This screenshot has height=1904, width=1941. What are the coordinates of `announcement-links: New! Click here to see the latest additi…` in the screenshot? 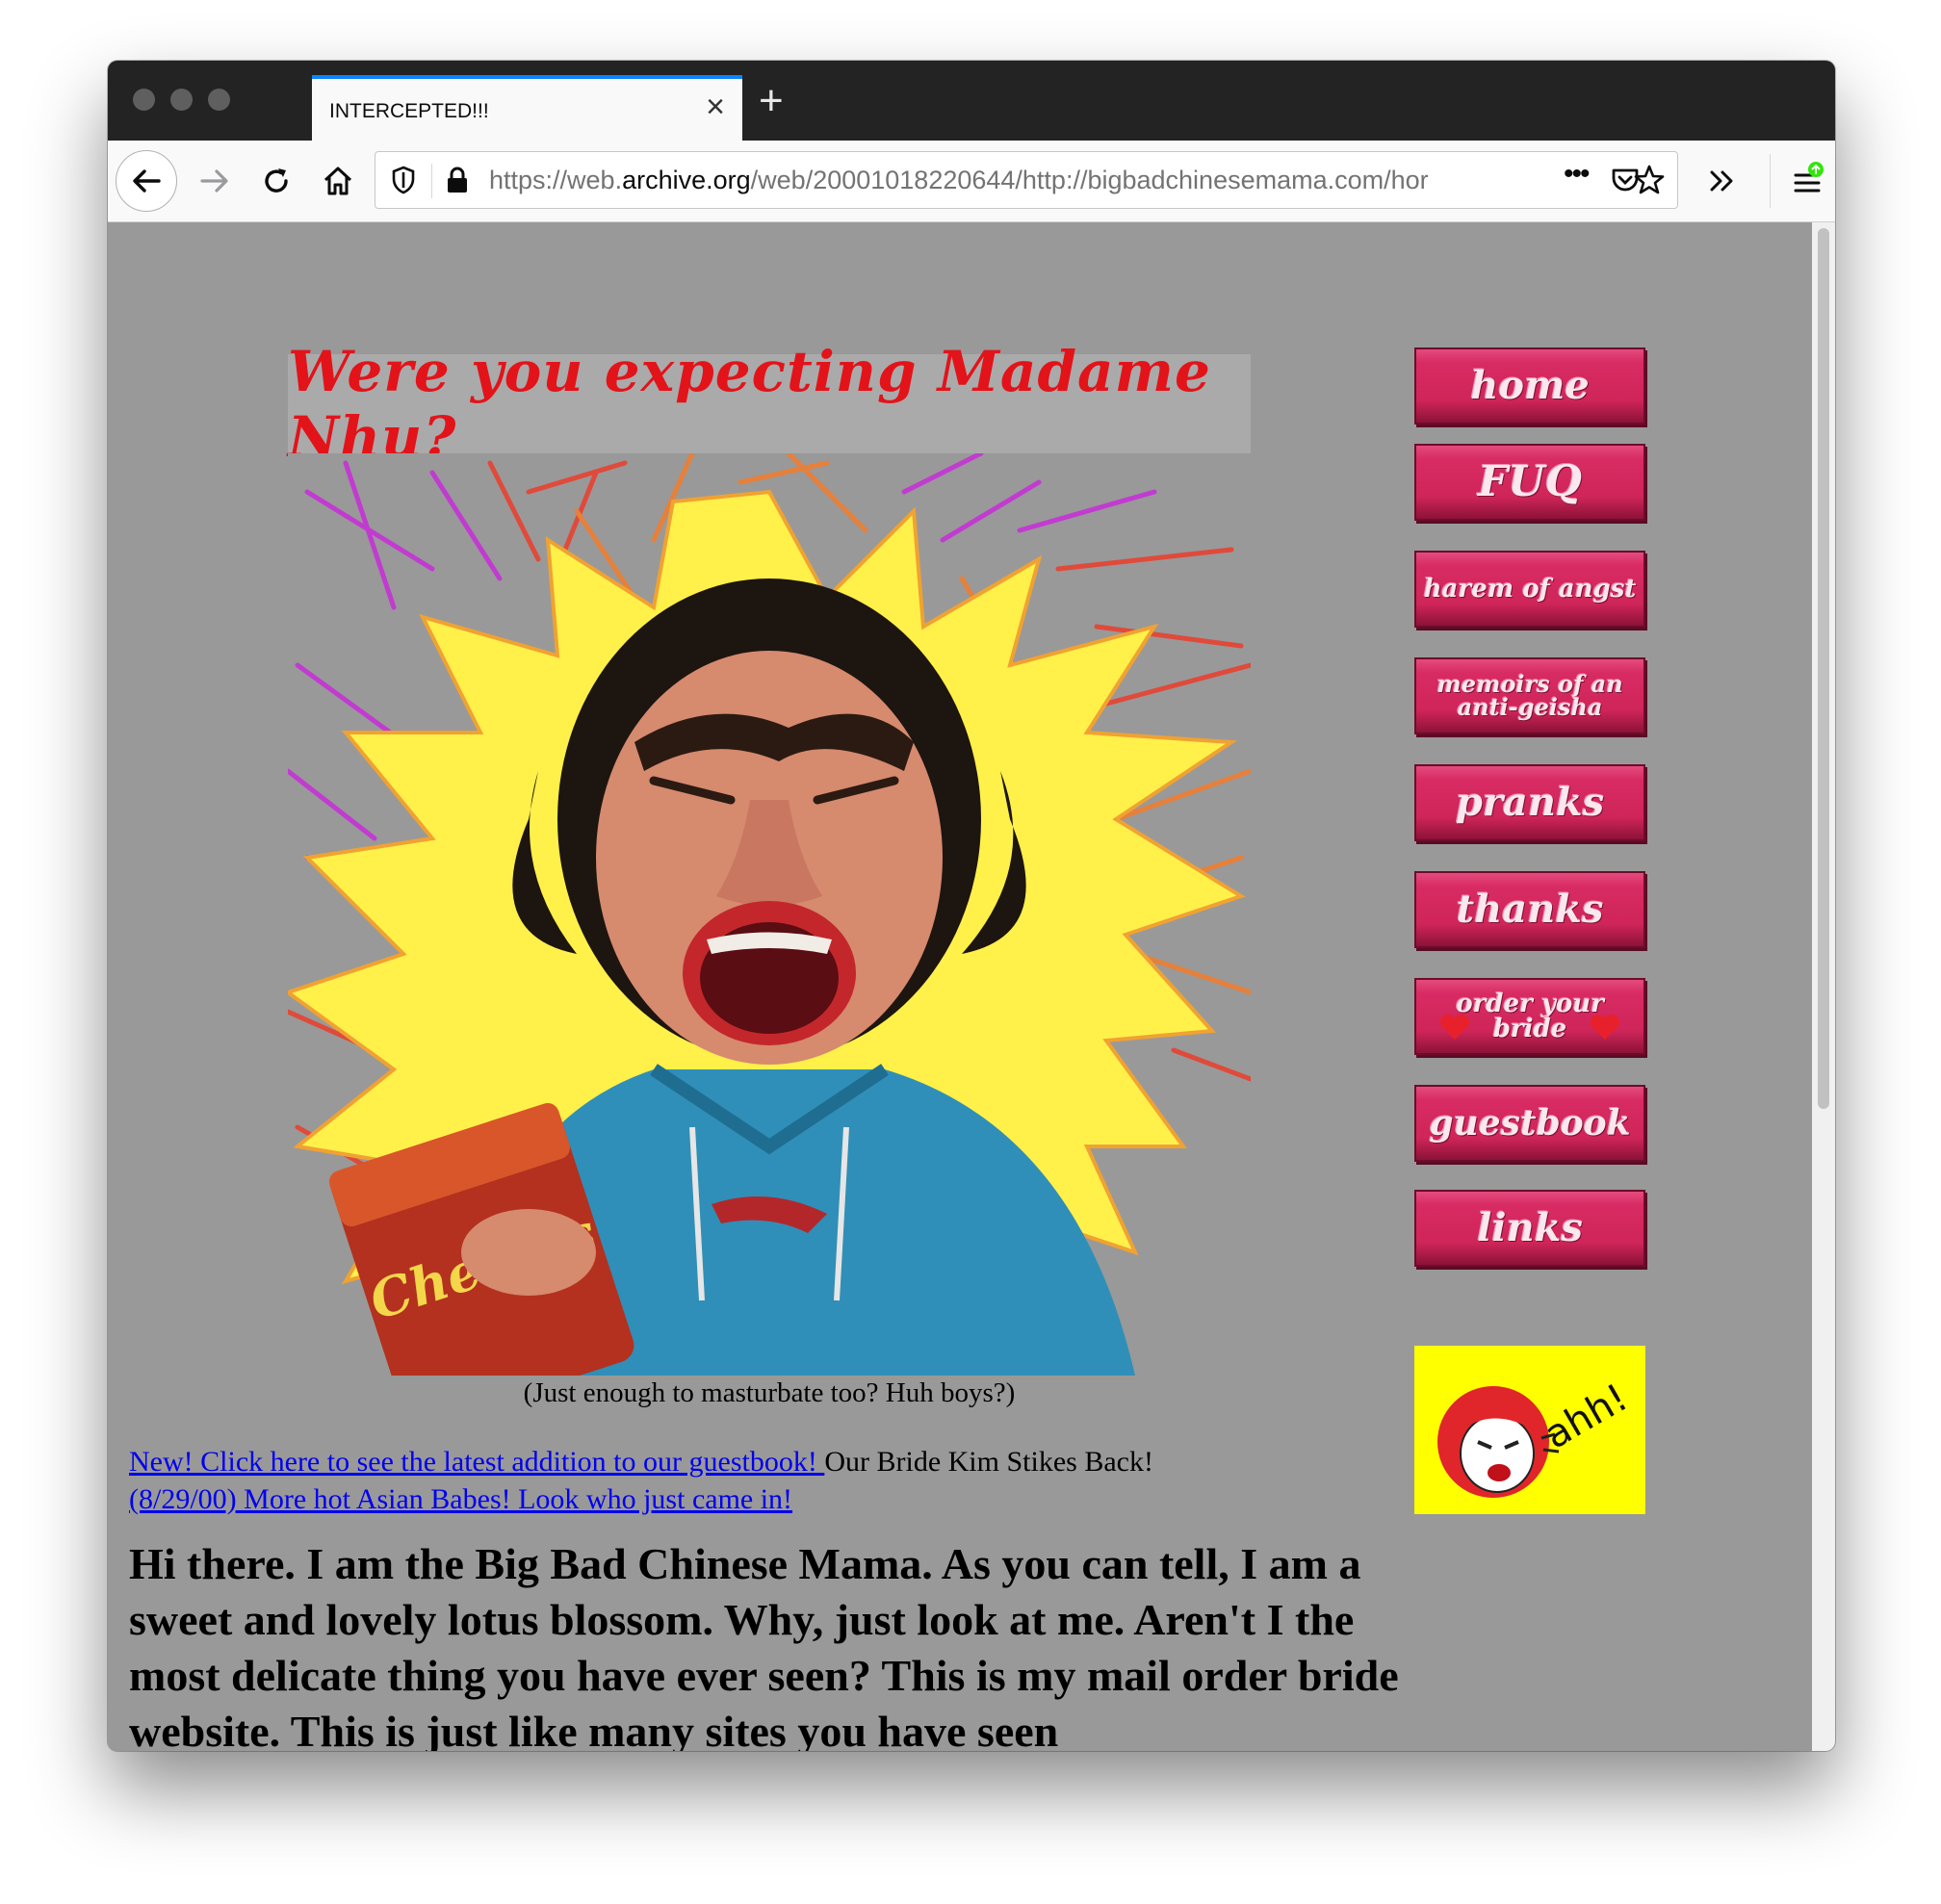 It's located at (706, 1481).